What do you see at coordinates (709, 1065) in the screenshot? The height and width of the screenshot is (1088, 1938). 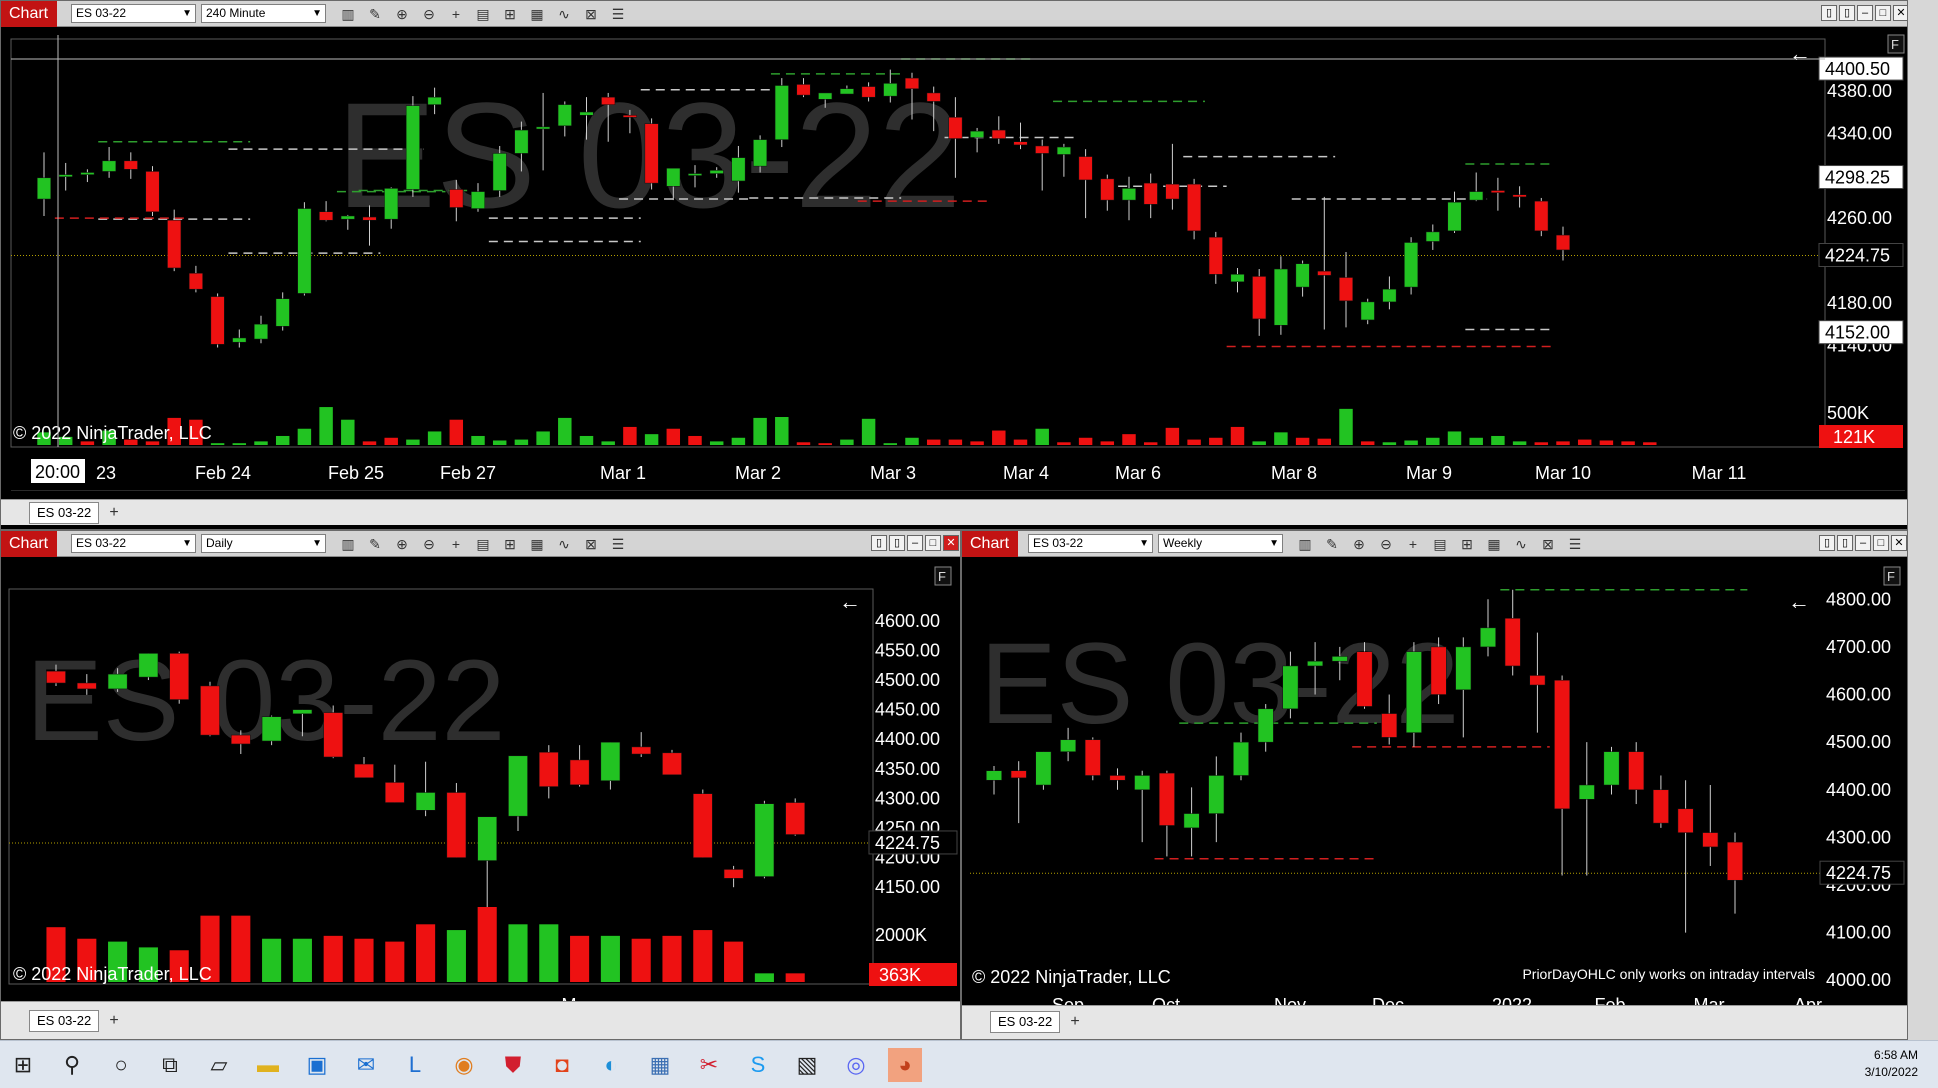 I see `snip-icon: ✂` at bounding box center [709, 1065].